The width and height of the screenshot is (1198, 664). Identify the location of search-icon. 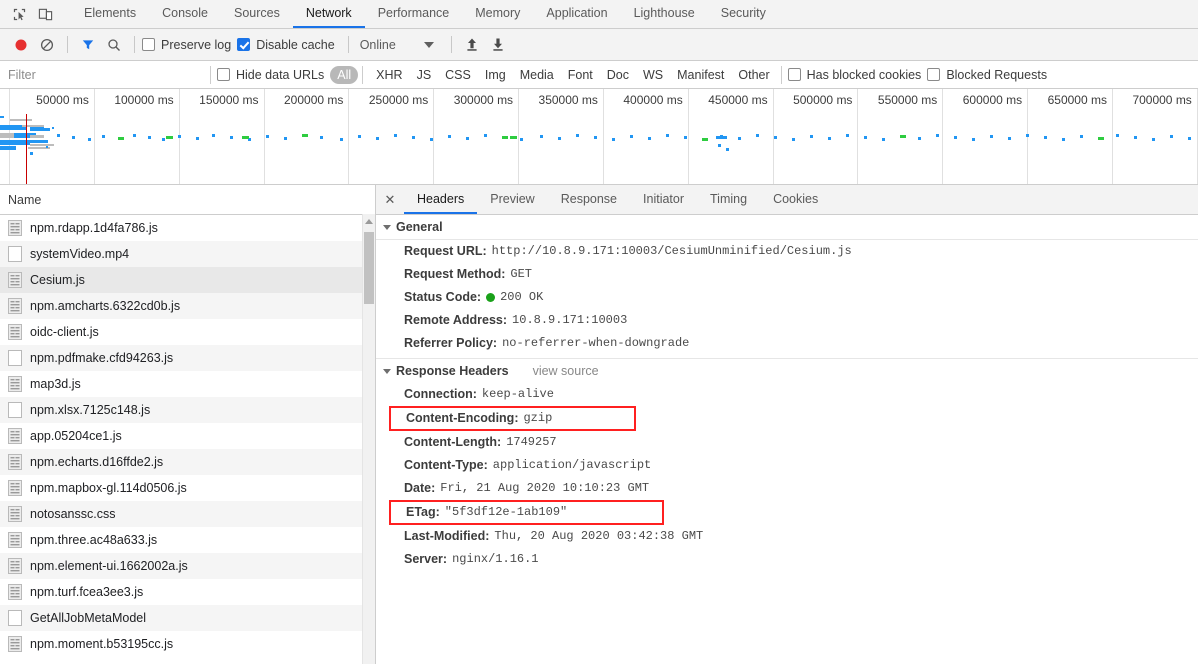
(114, 45).